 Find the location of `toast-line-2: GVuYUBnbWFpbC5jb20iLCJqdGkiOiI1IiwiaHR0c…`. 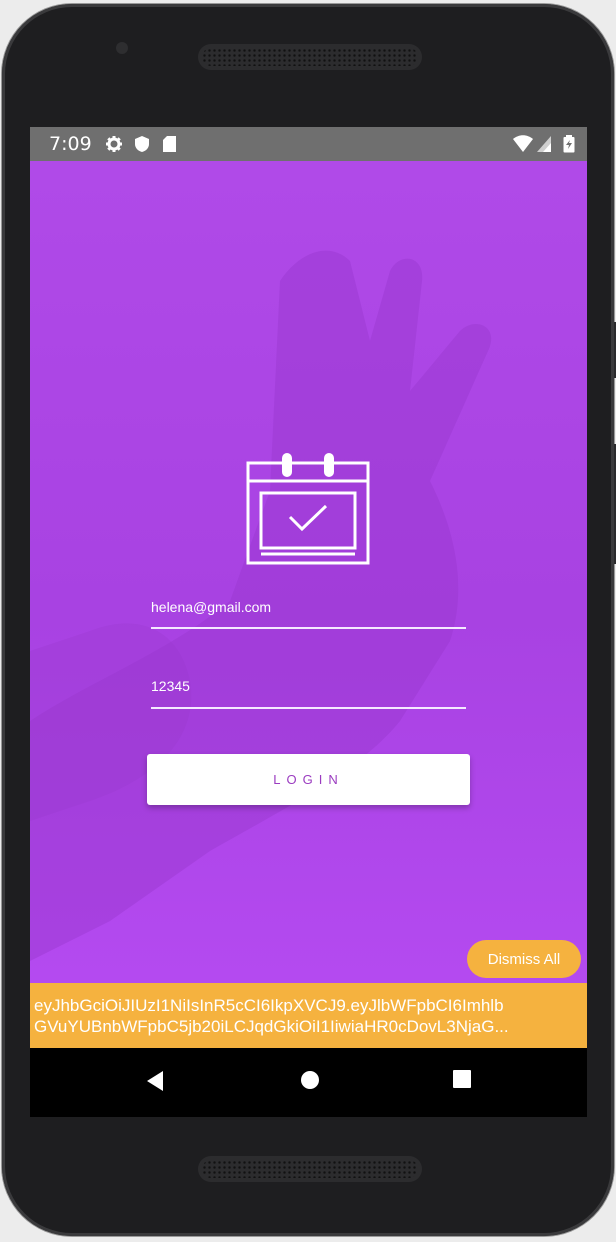

toast-line-2: GVuYUBnbWFpbC5jb20iLCJqdGkiOiI1IiwiaHR0c… is located at coordinates (271, 1026).